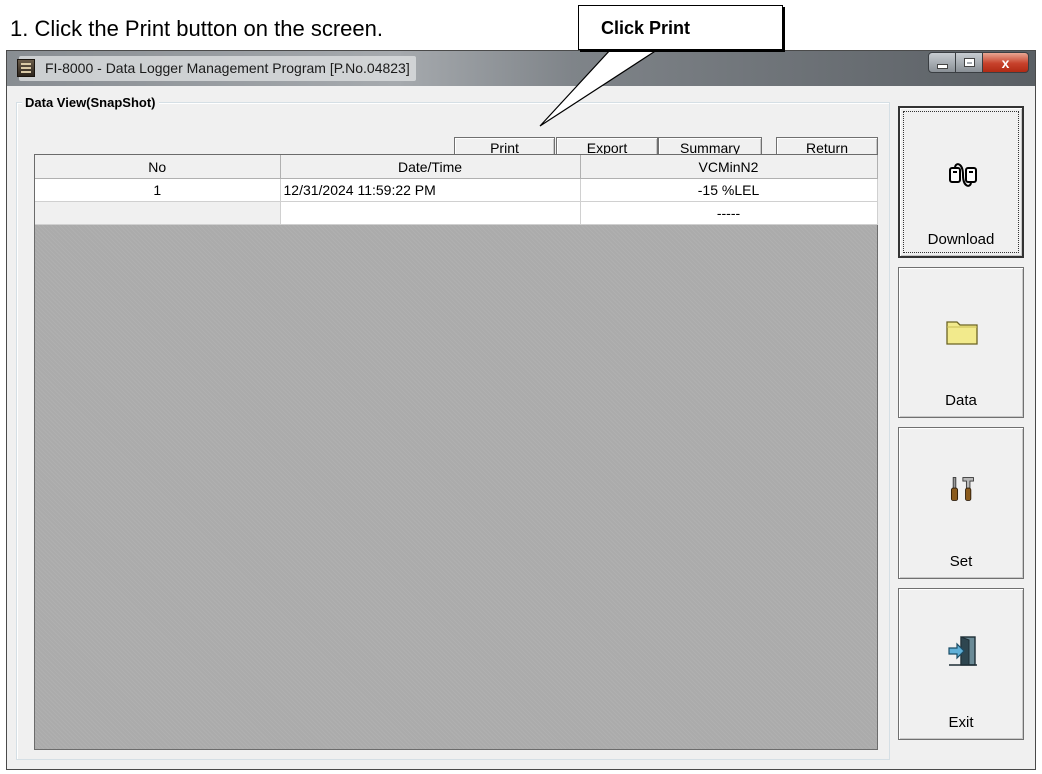  I want to click on tools-icon, so click(962, 489).